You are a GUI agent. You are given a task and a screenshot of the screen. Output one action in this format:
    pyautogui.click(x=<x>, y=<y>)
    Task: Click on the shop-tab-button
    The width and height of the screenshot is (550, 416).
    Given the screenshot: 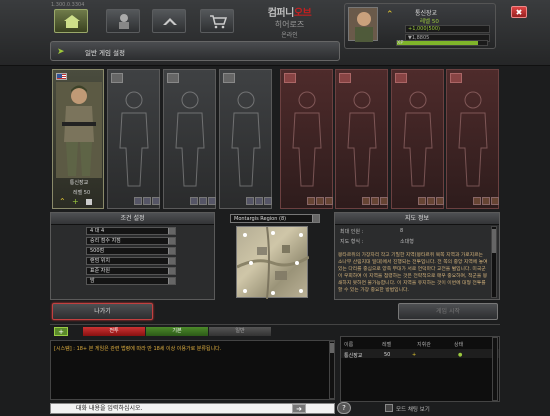 What is the action you would take?
    pyautogui.click(x=217, y=21)
    